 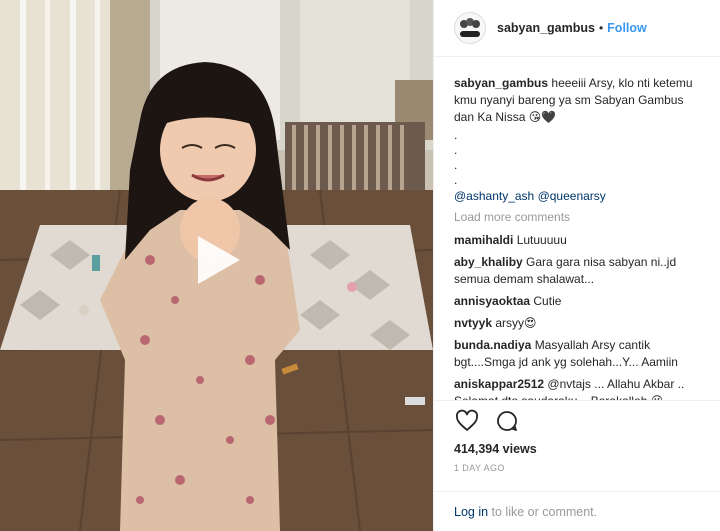 I want to click on header-username: sabyan_gambus, so click(x=546, y=28).